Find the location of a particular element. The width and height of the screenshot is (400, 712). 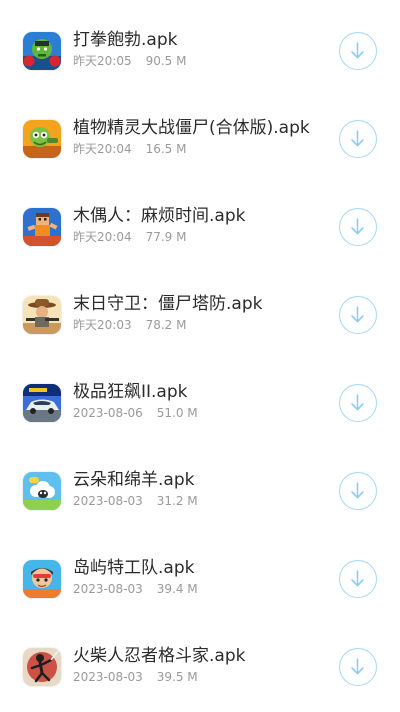

file-meta: 2023-08-03 39.4 M is located at coordinates (135, 589).